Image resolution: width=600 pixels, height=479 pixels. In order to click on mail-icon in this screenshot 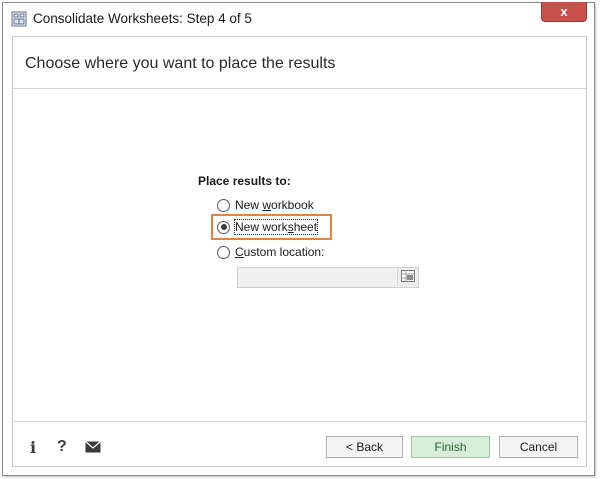, I will do `click(93, 447)`.